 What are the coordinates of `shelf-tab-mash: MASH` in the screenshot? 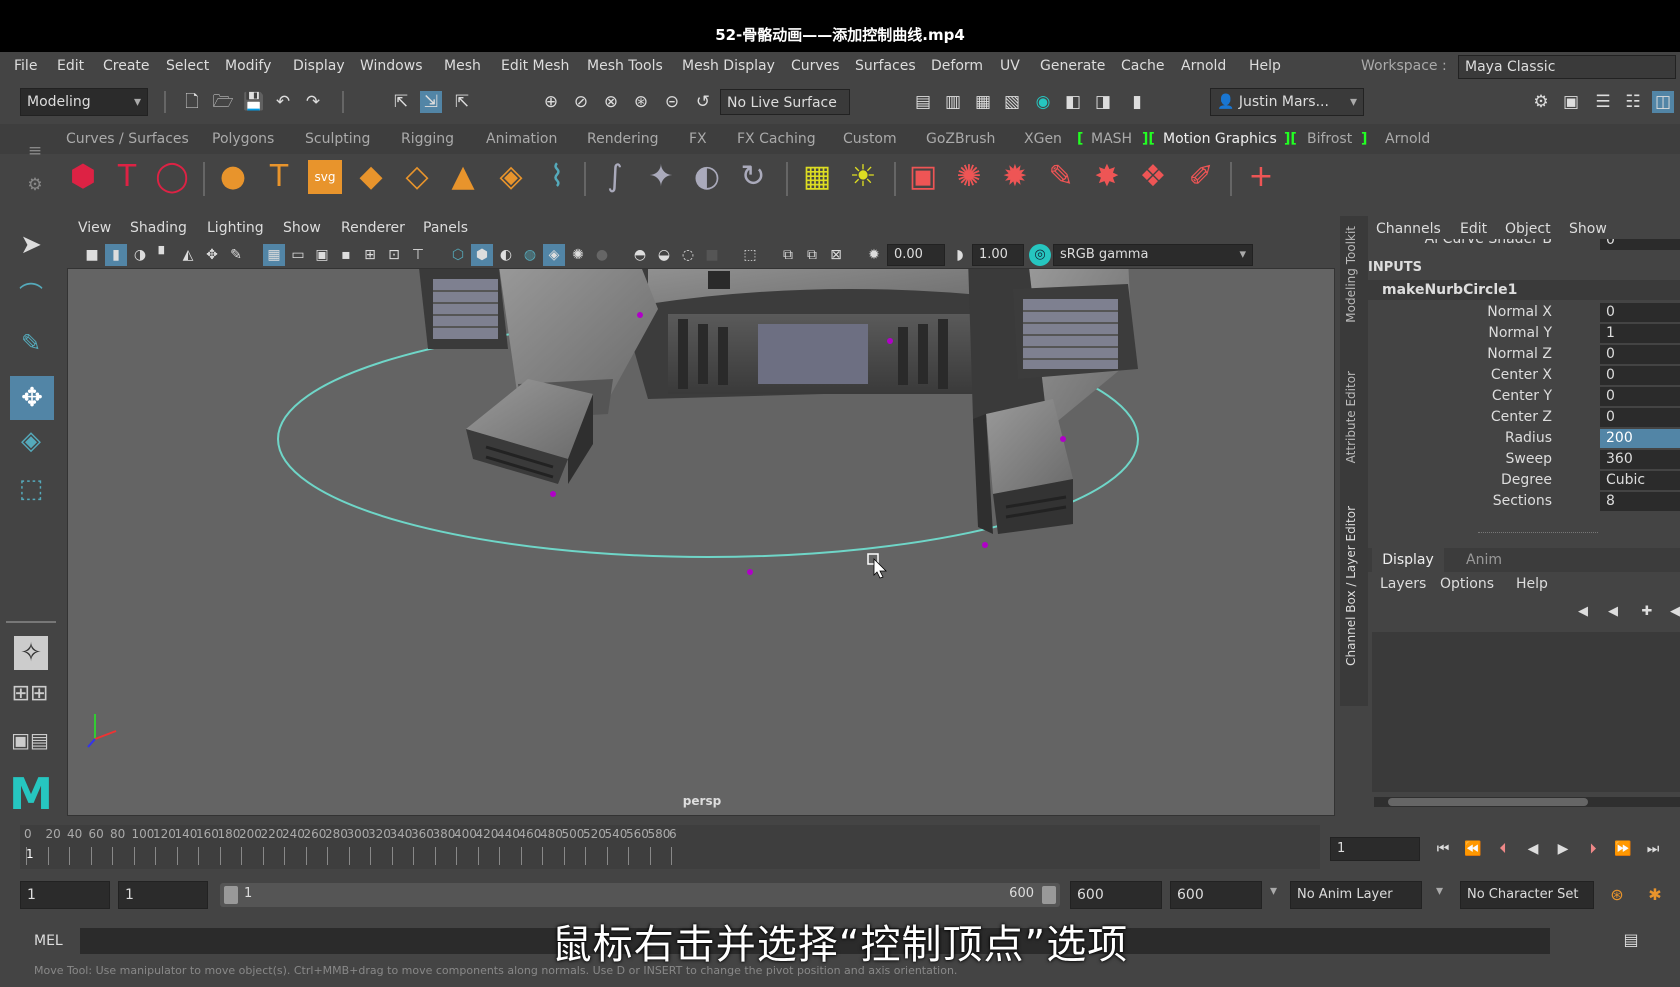 It's located at (1111, 139).